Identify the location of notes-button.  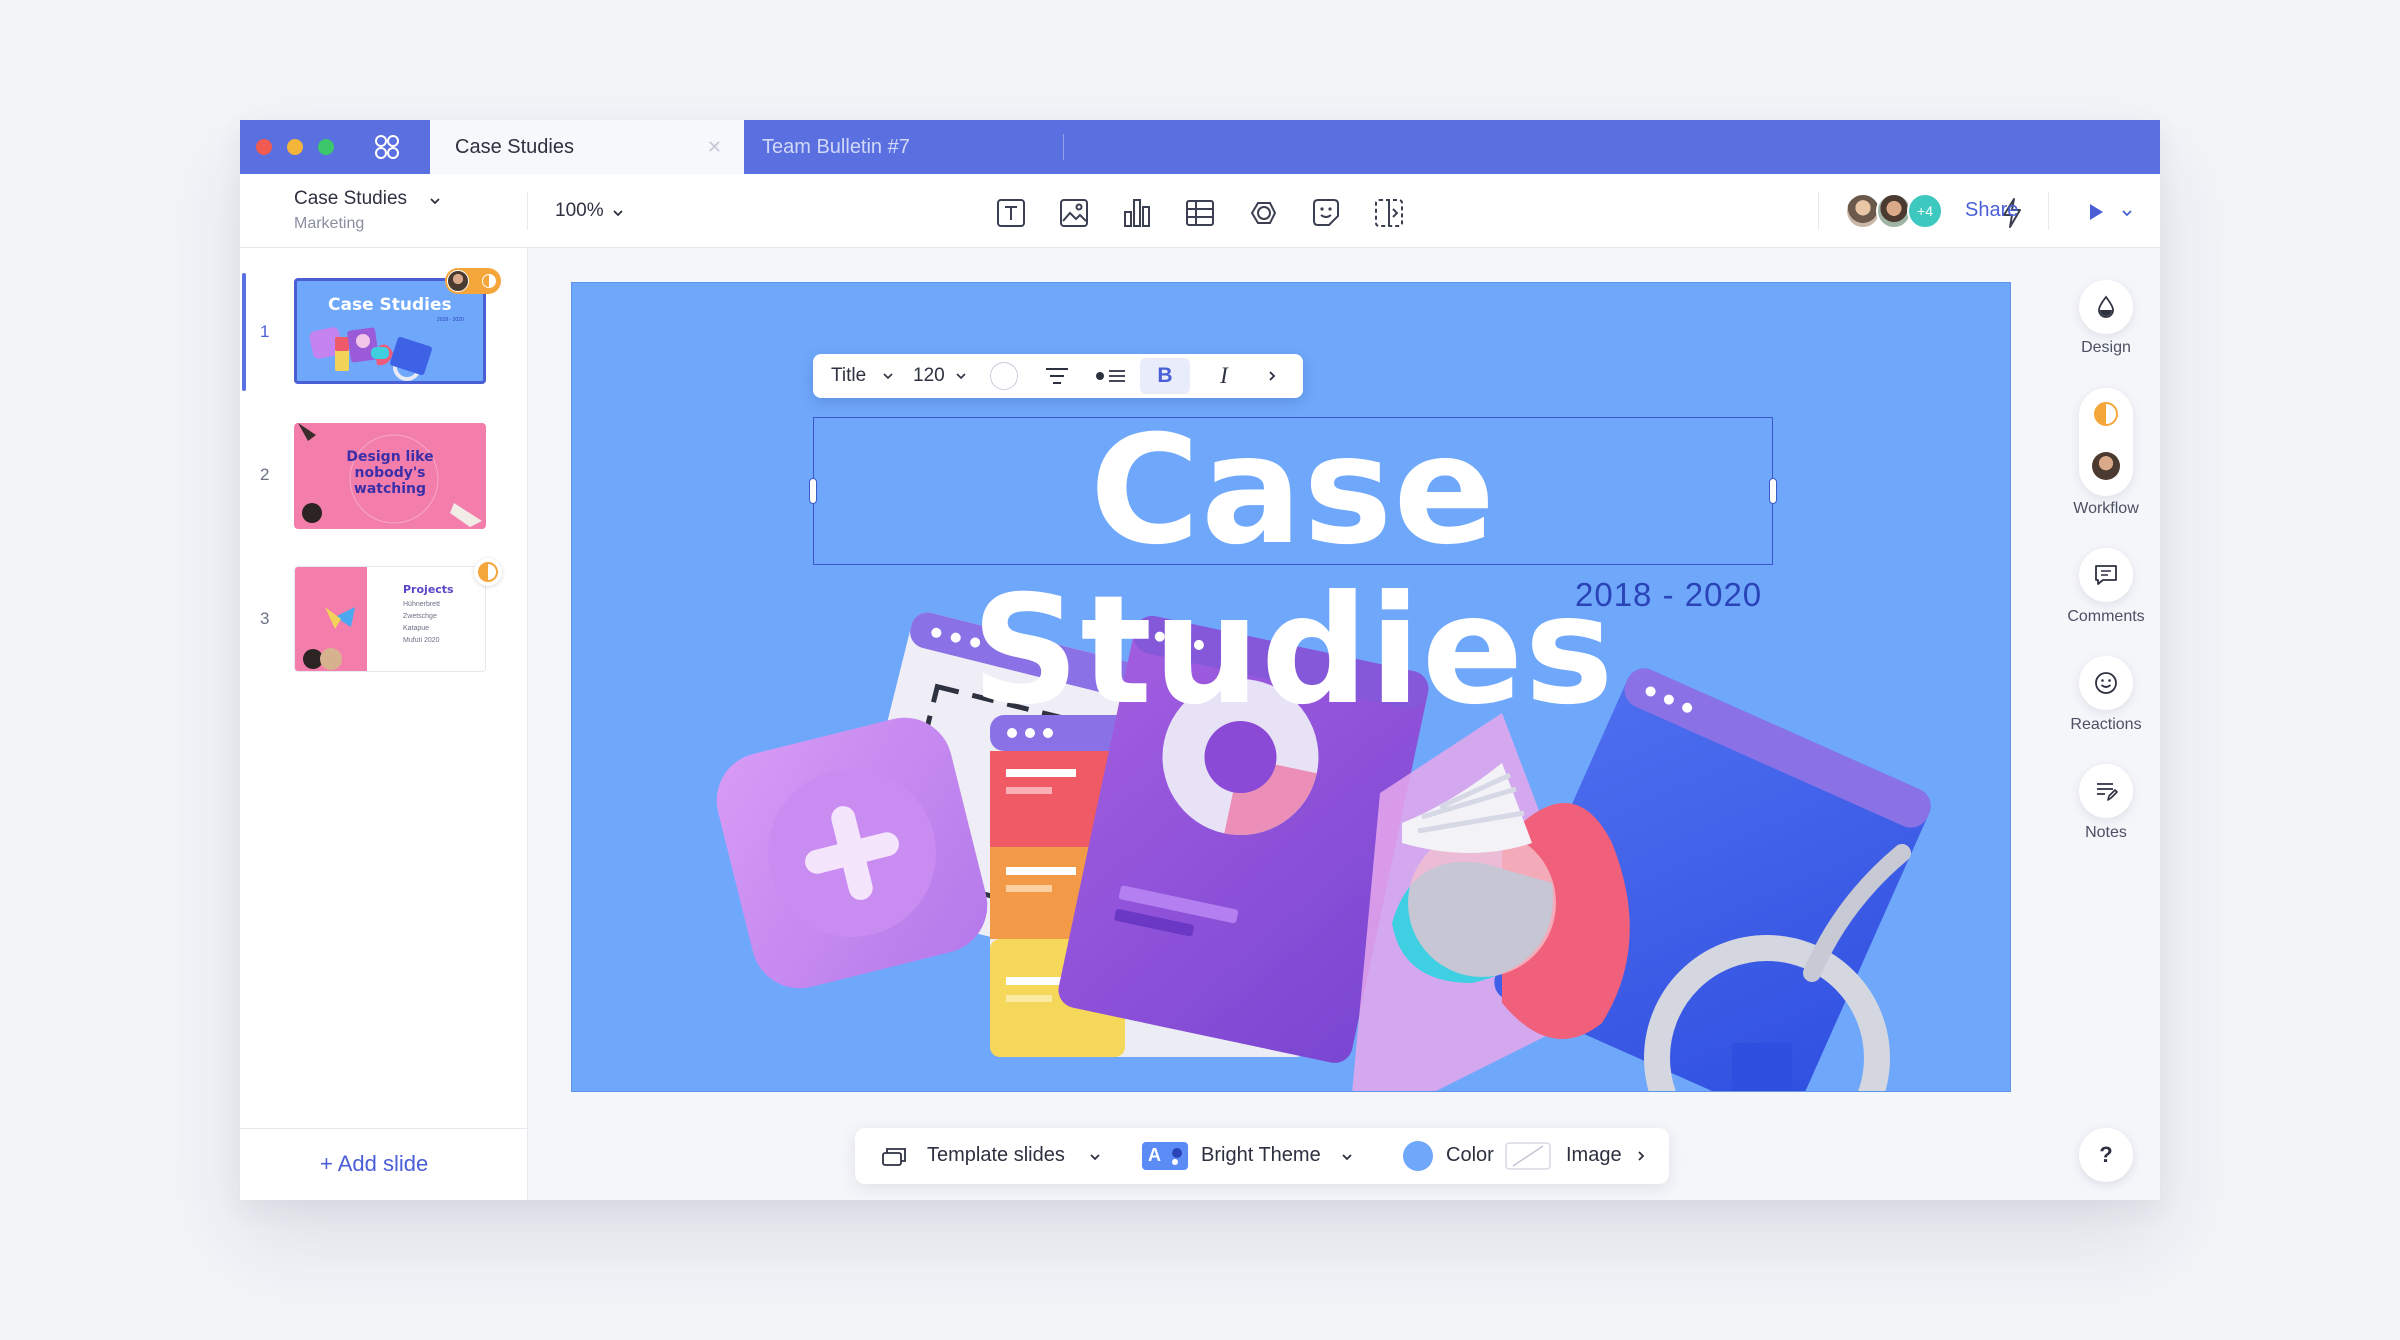
(2106, 791).